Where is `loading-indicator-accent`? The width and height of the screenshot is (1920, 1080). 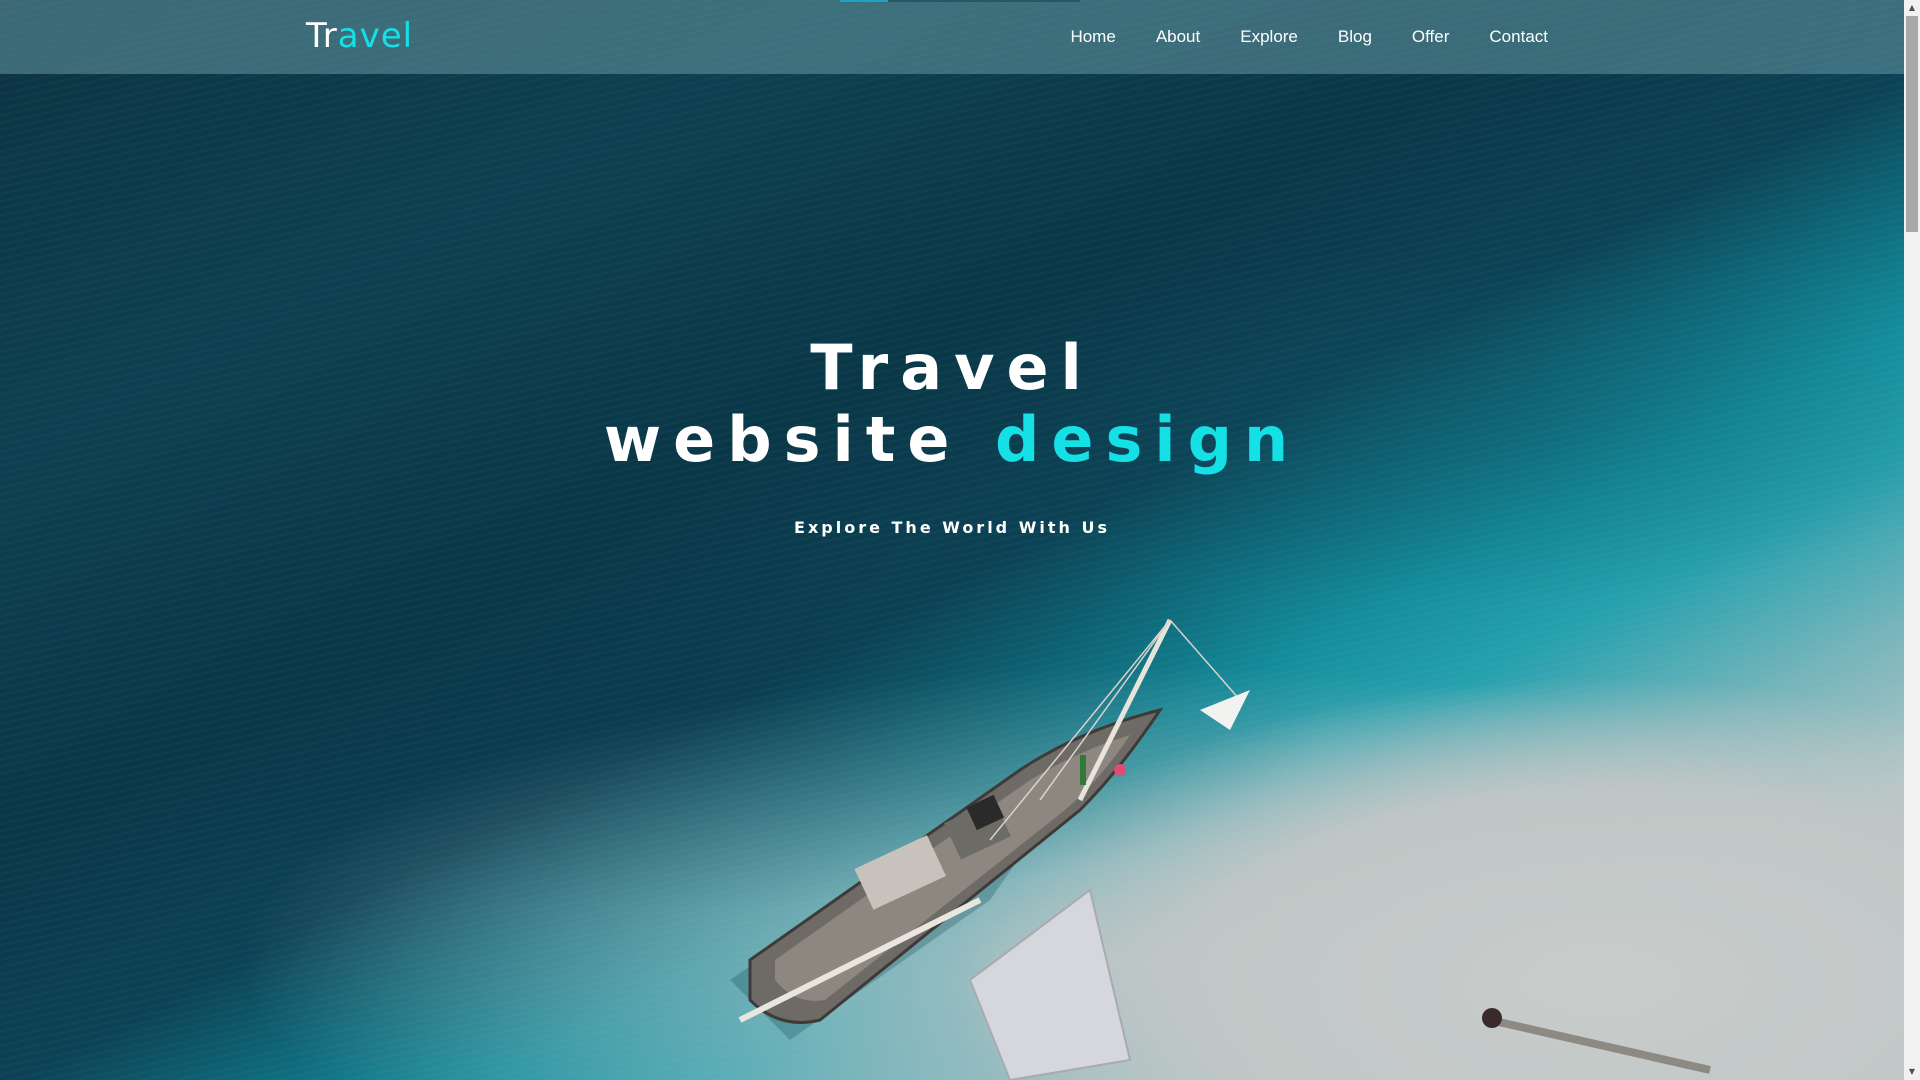
loading-indicator-accent is located at coordinates (864, 1).